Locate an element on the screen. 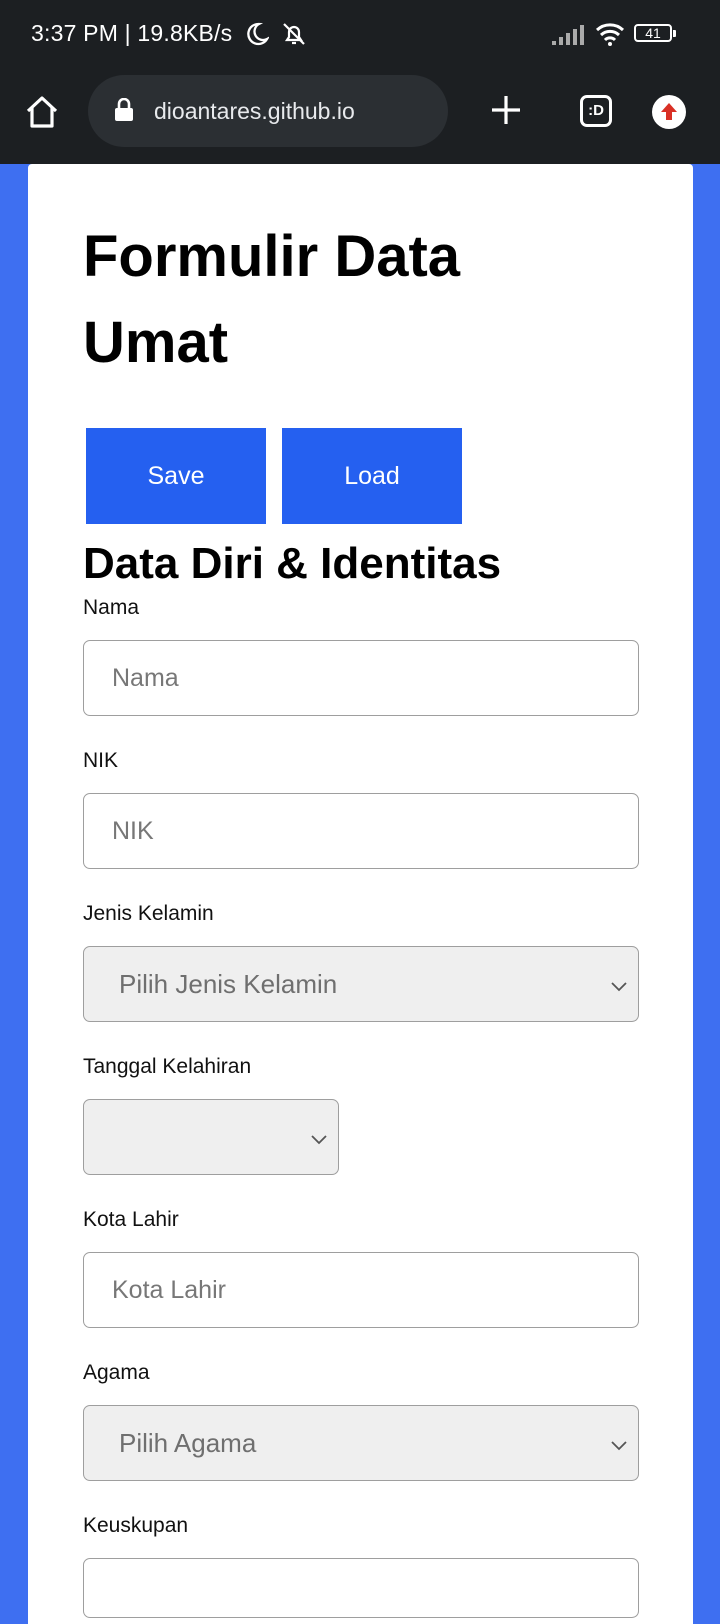 Image resolution: width=720 pixels, height=1624 pixels. lock-icon is located at coordinates (124, 112).